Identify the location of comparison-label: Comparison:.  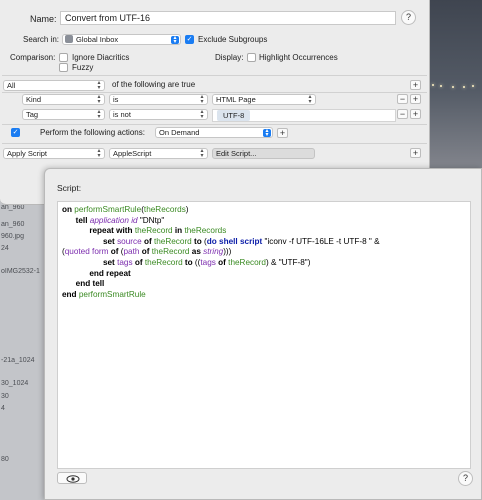
(33, 57).